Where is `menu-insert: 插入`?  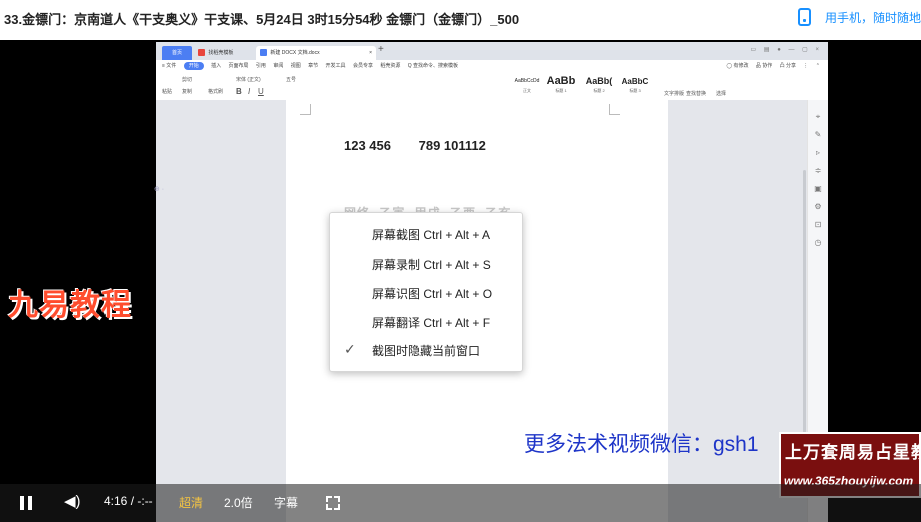 menu-insert: 插入 is located at coordinates (216, 66).